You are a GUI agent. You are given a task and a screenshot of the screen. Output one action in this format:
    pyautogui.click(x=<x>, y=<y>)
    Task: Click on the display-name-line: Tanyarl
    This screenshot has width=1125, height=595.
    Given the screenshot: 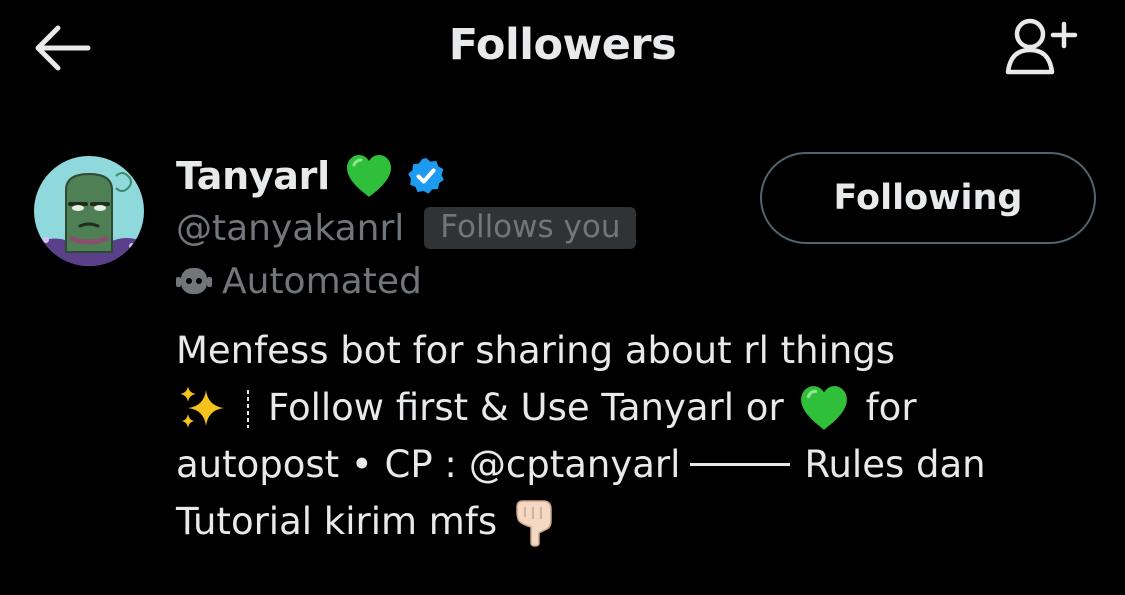 What is the action you would take?
    pyautogui.click(x=311, y=176)
    